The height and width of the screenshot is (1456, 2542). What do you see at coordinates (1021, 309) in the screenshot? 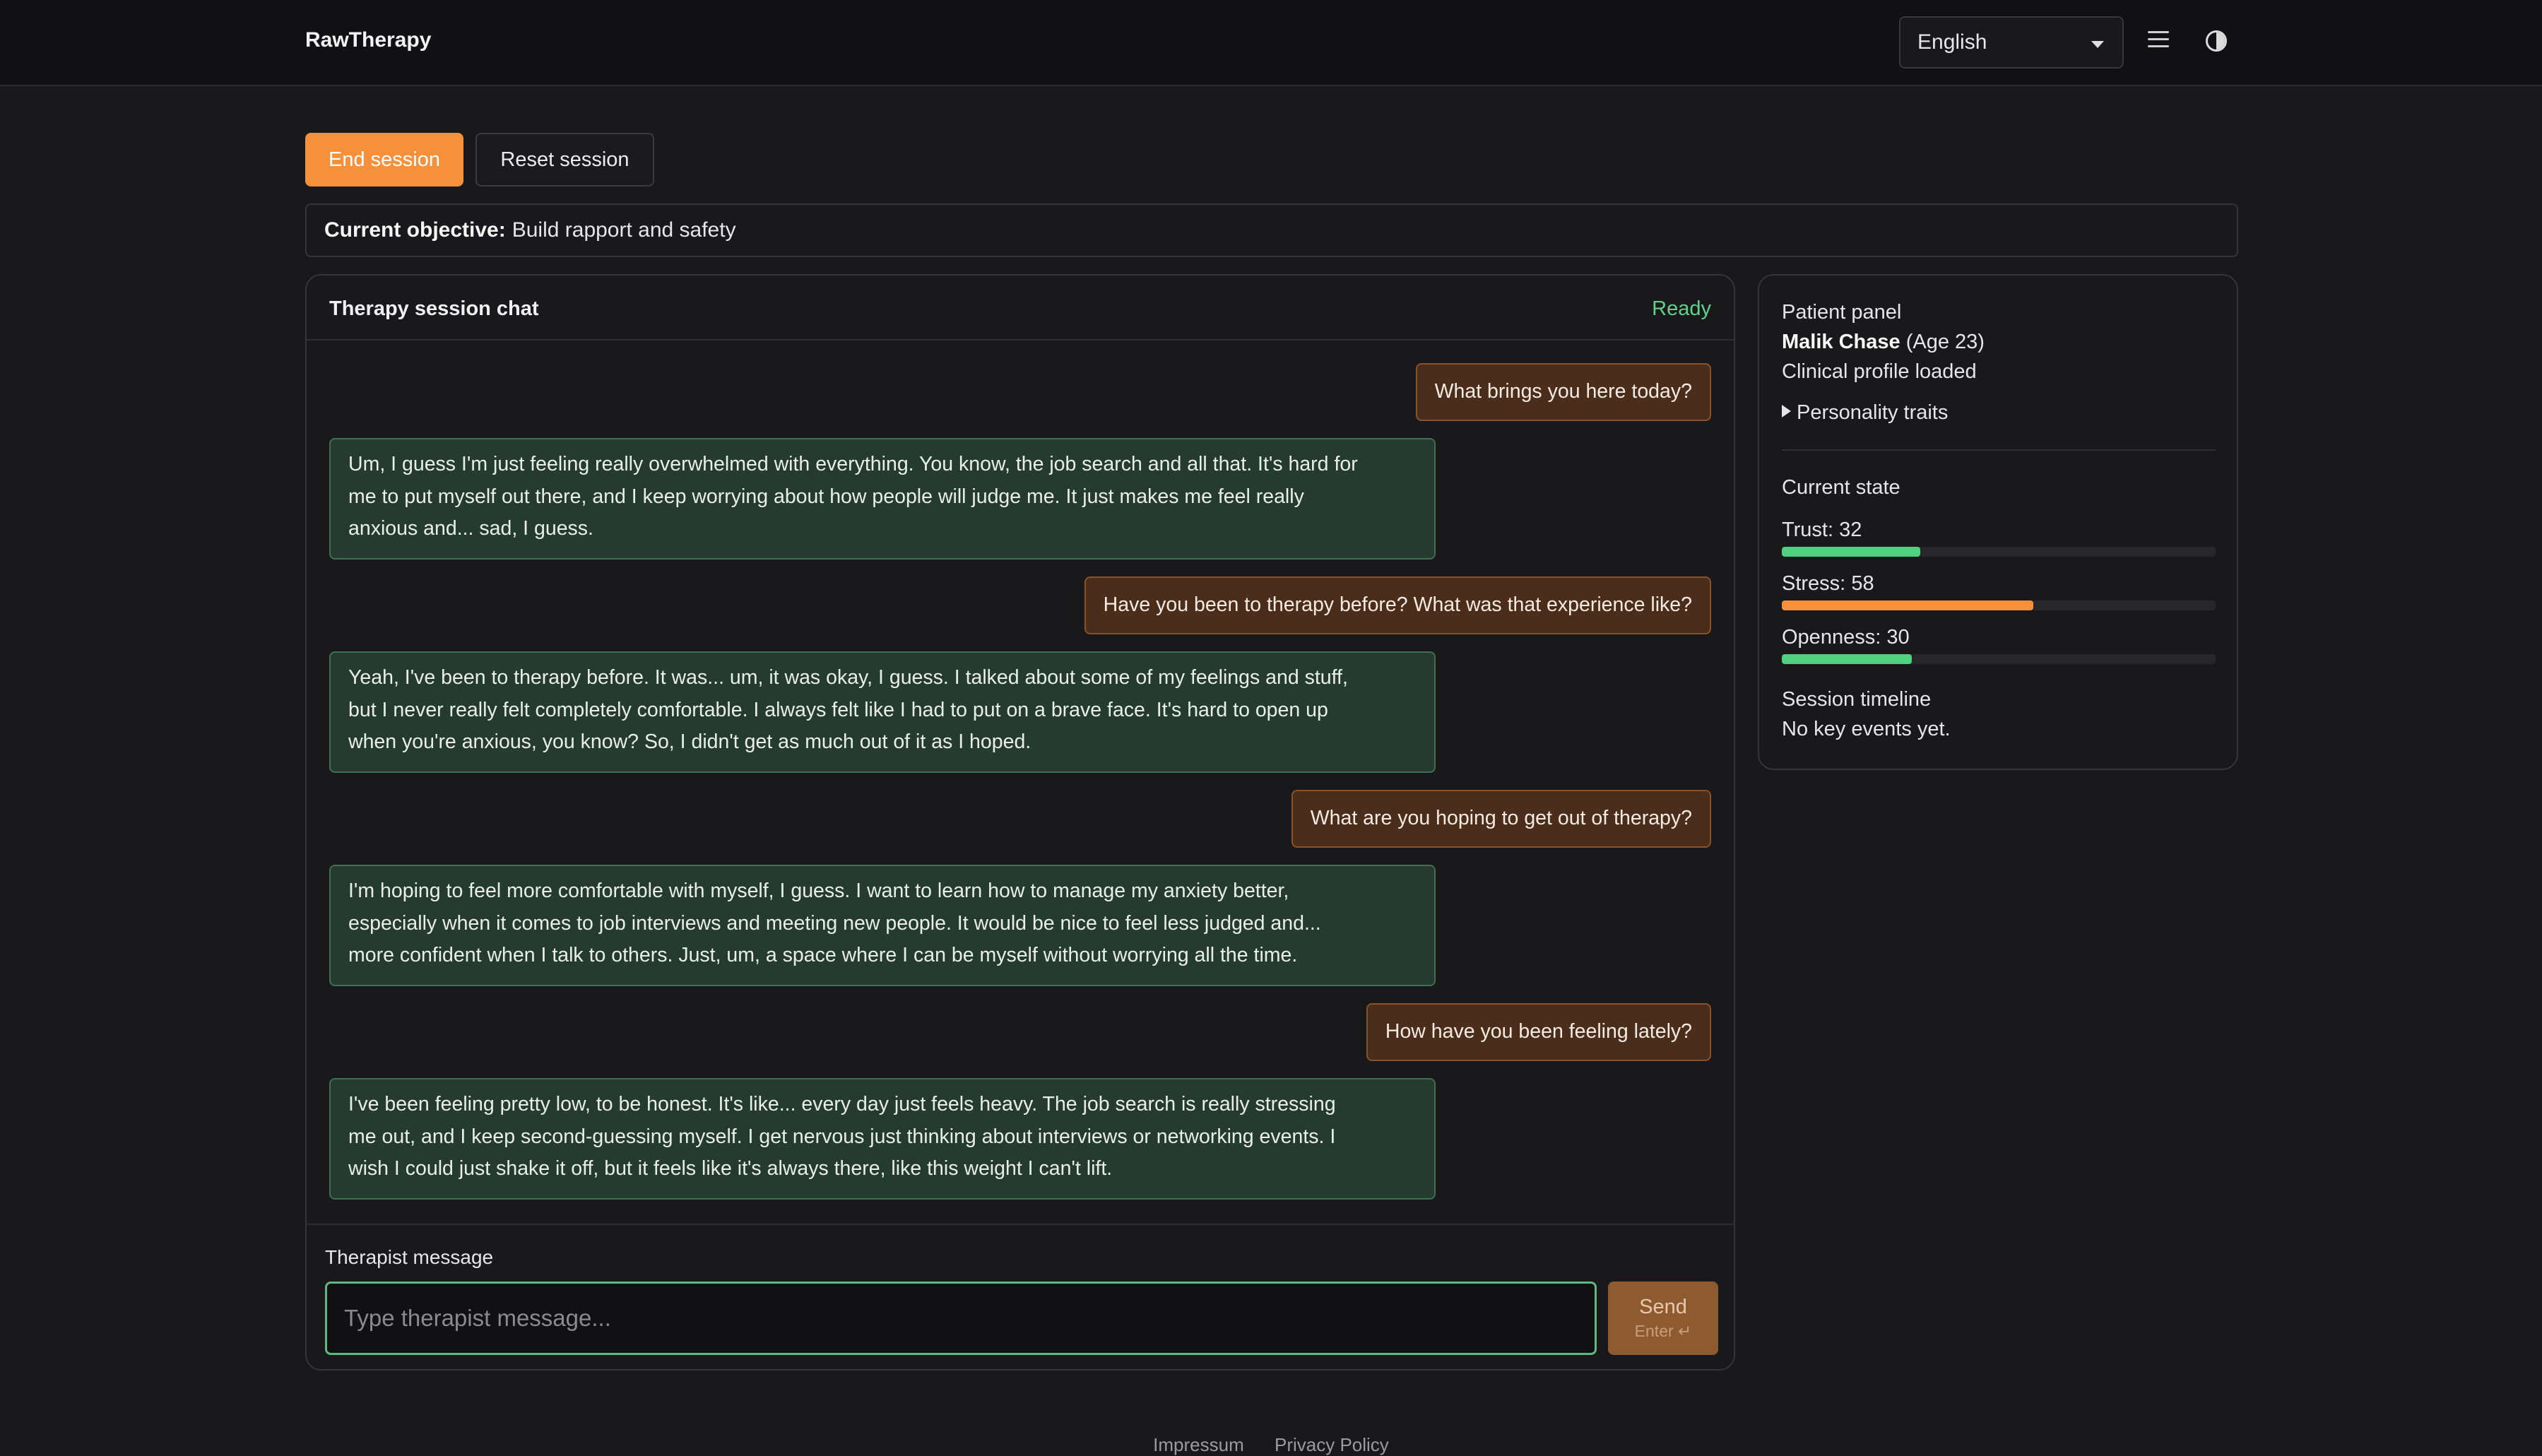
I see `chat-header: Therapy session chat Ready` at bounding box center [1021, 309].